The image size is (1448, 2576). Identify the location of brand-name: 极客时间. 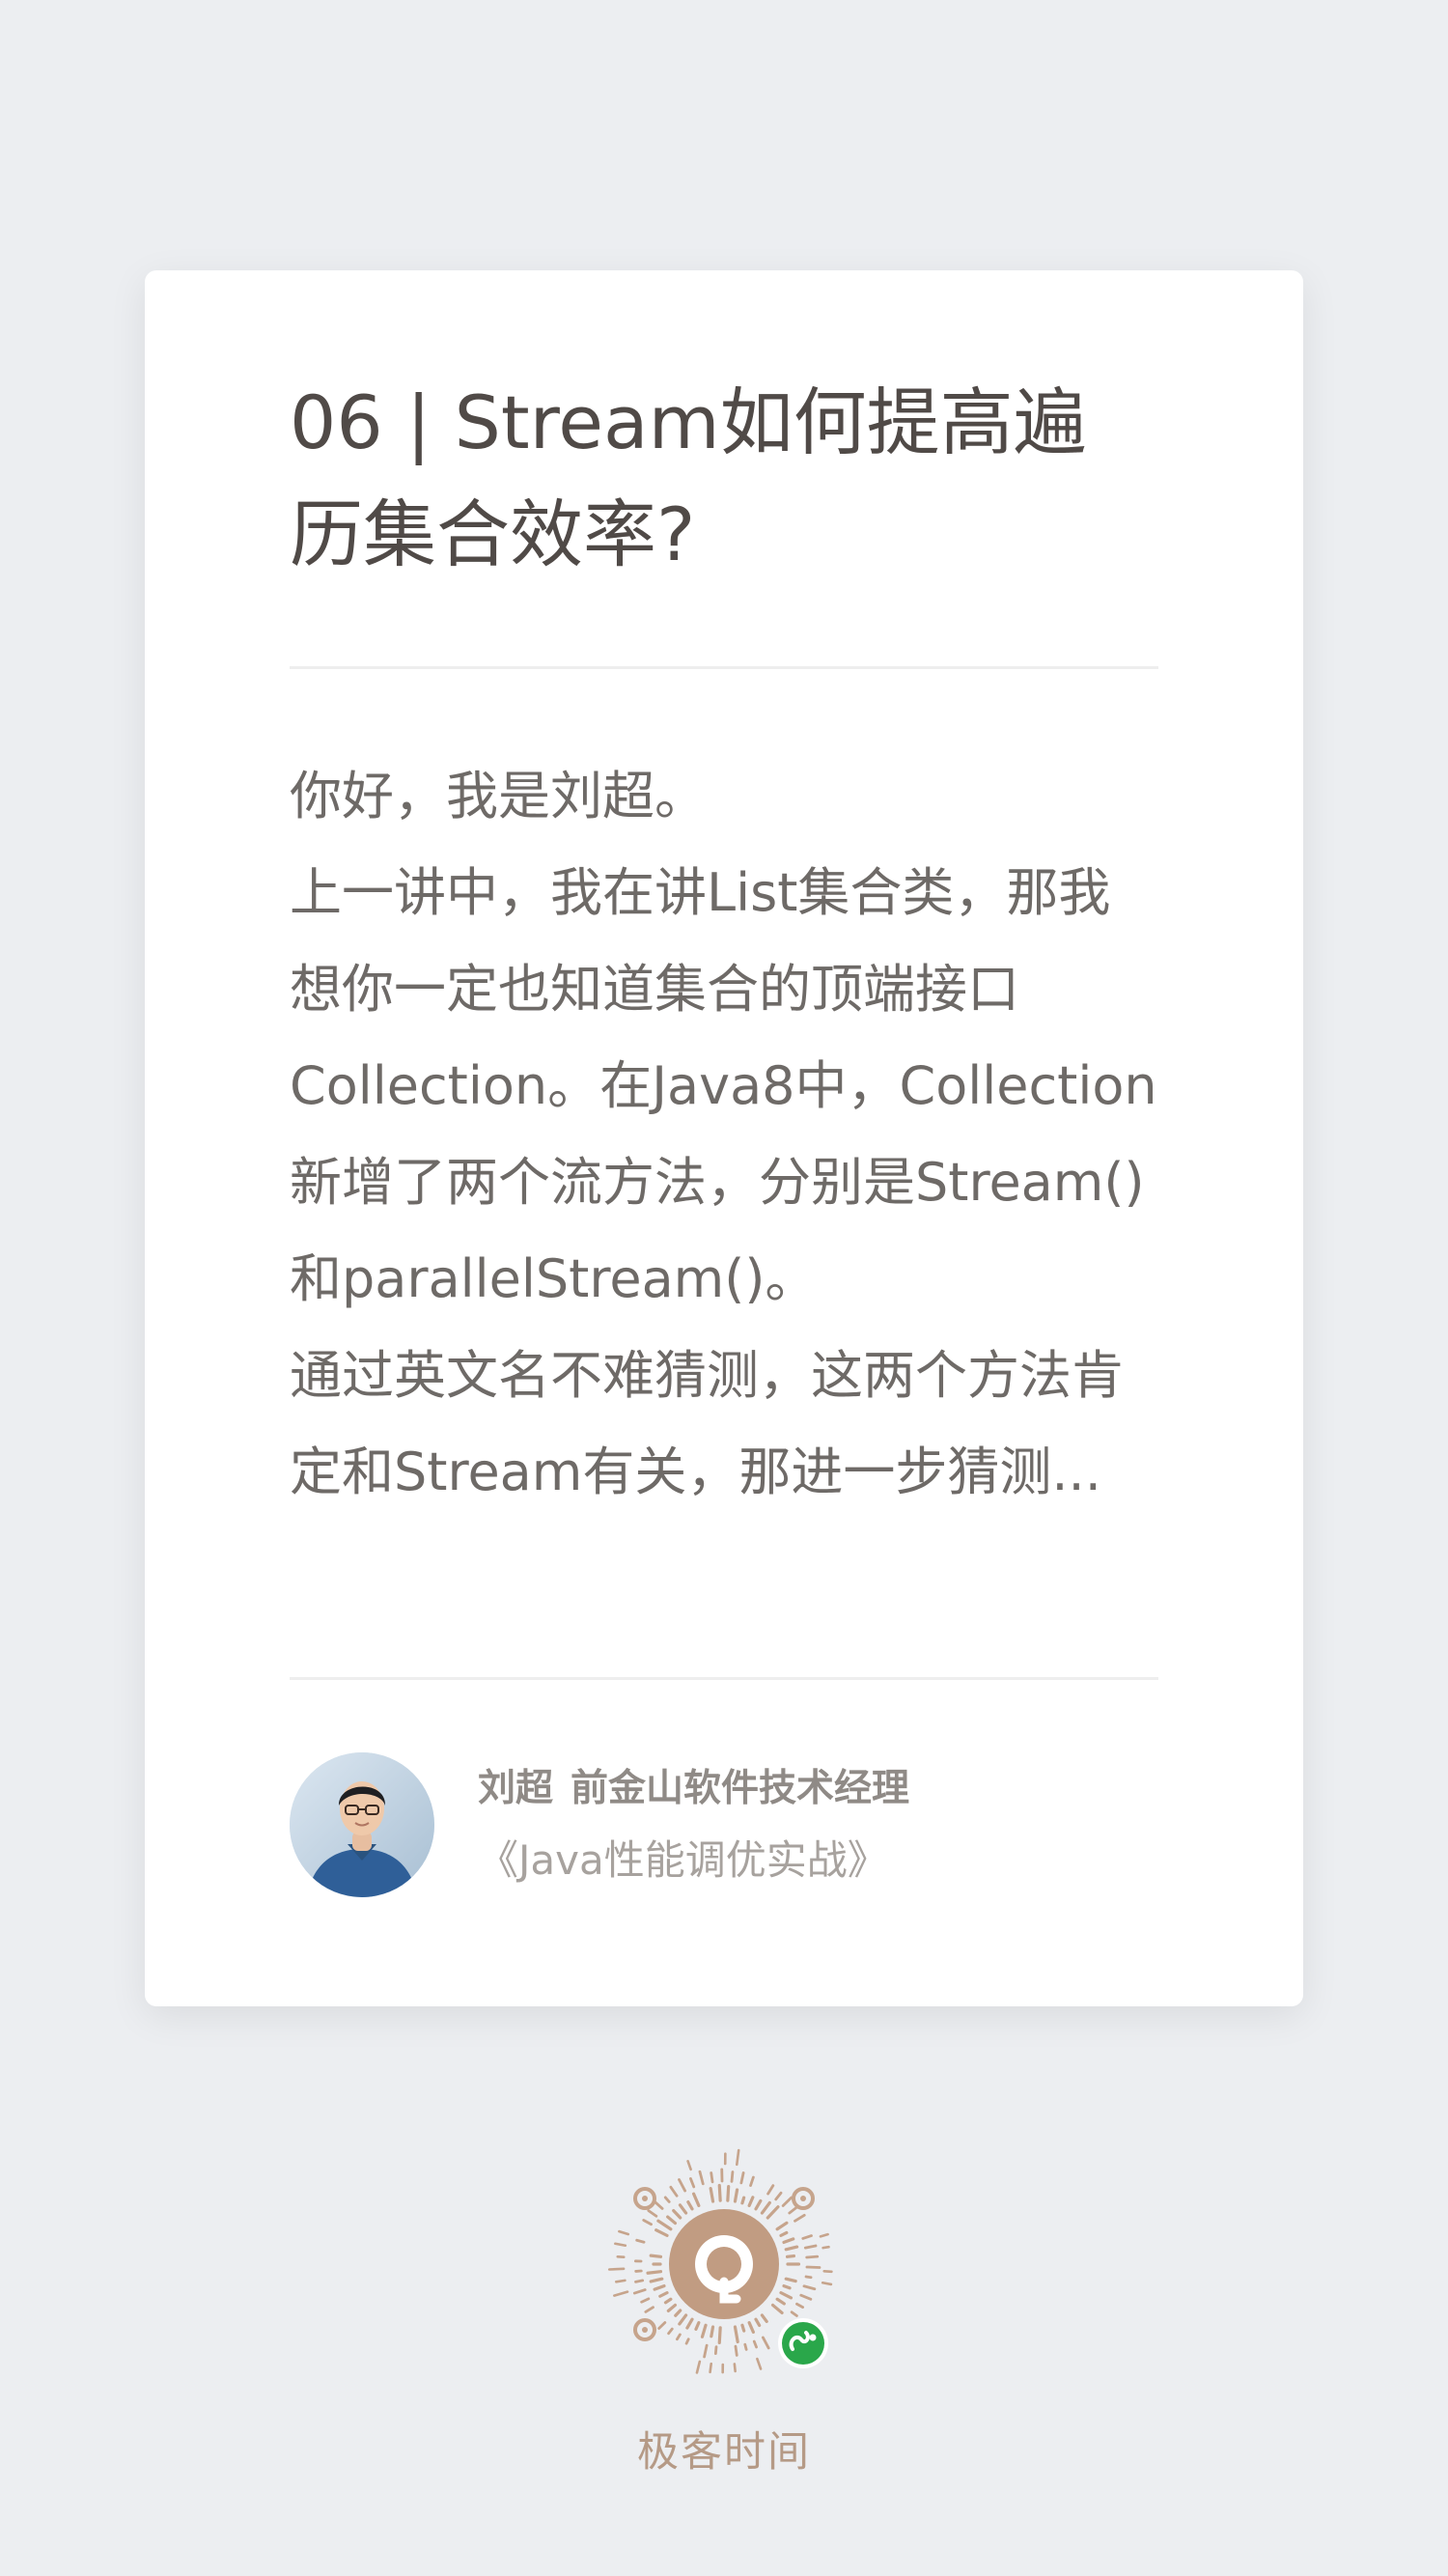
(724, 2452).